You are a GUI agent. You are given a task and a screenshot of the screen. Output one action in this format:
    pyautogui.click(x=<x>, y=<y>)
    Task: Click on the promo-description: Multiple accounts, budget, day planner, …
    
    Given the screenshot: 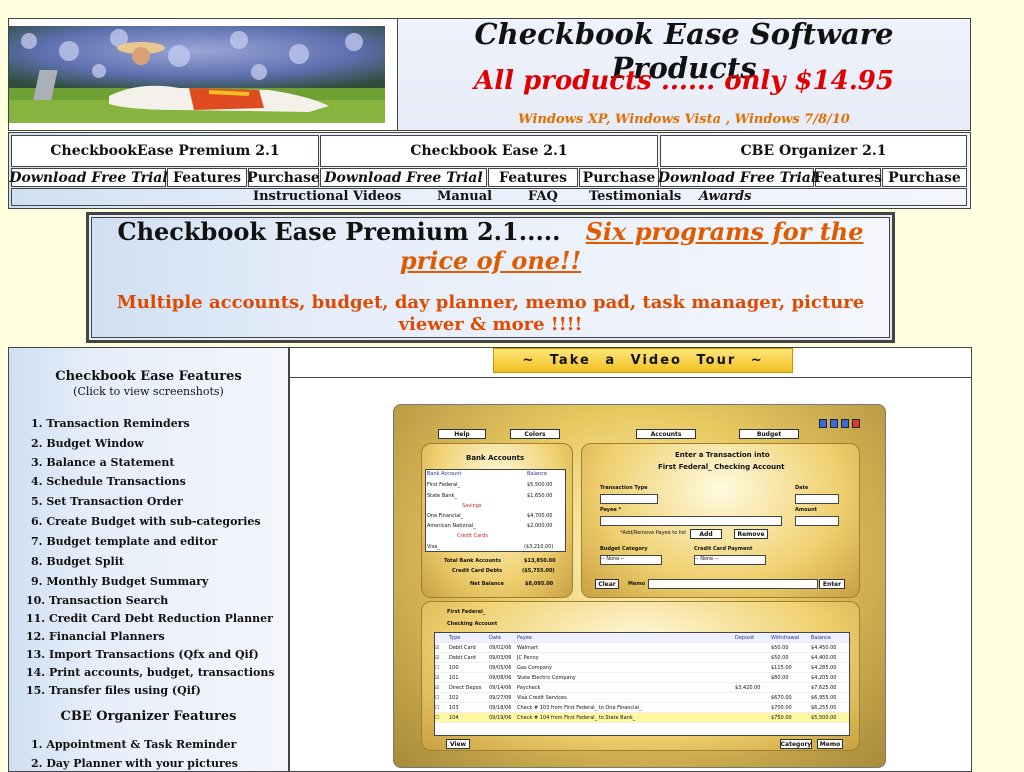 What is the action you would take?
    pyautogui.click(x=490, y=313)
    